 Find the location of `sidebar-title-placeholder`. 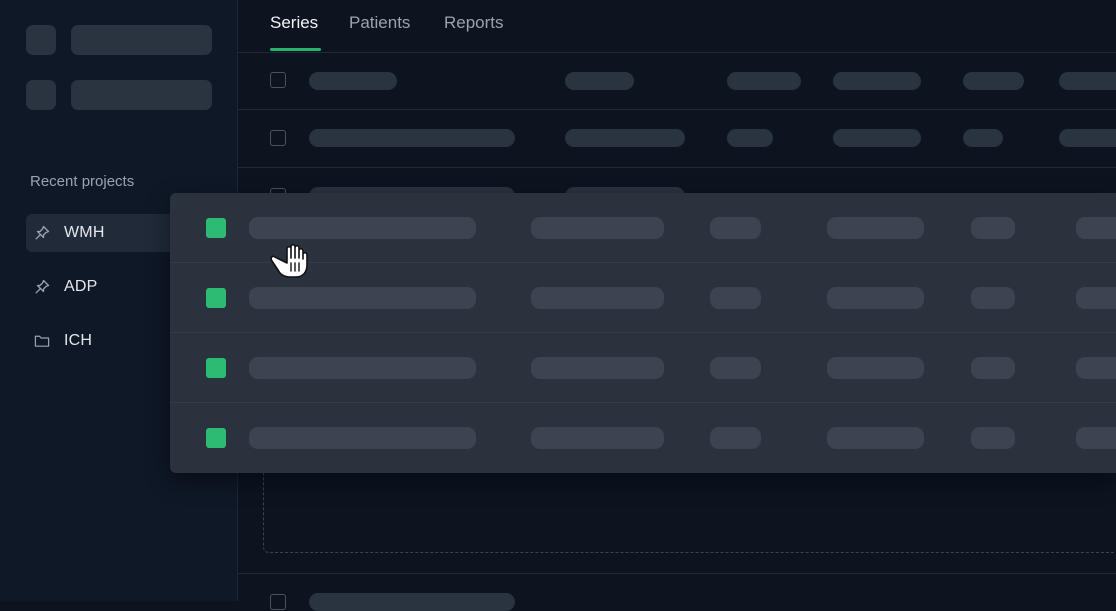

sidebar-title-placeholder is located at coordinates (141, 40).